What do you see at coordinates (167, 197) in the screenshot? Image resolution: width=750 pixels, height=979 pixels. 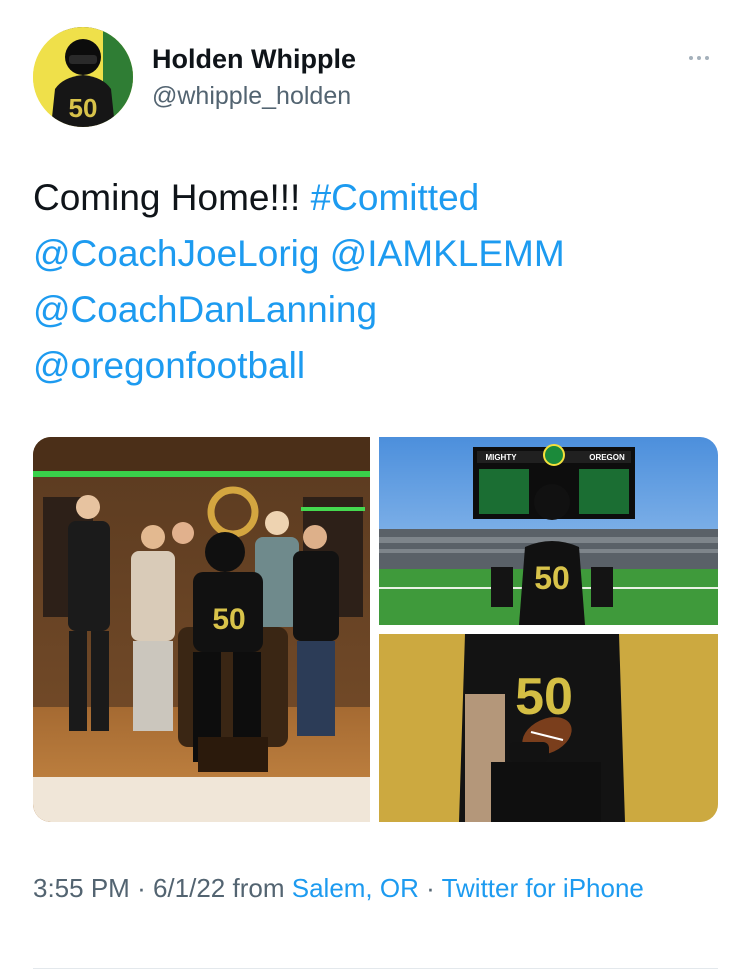 I see `tweet-text-plain: Coming Home!!!` at bounding box center [167, 197].